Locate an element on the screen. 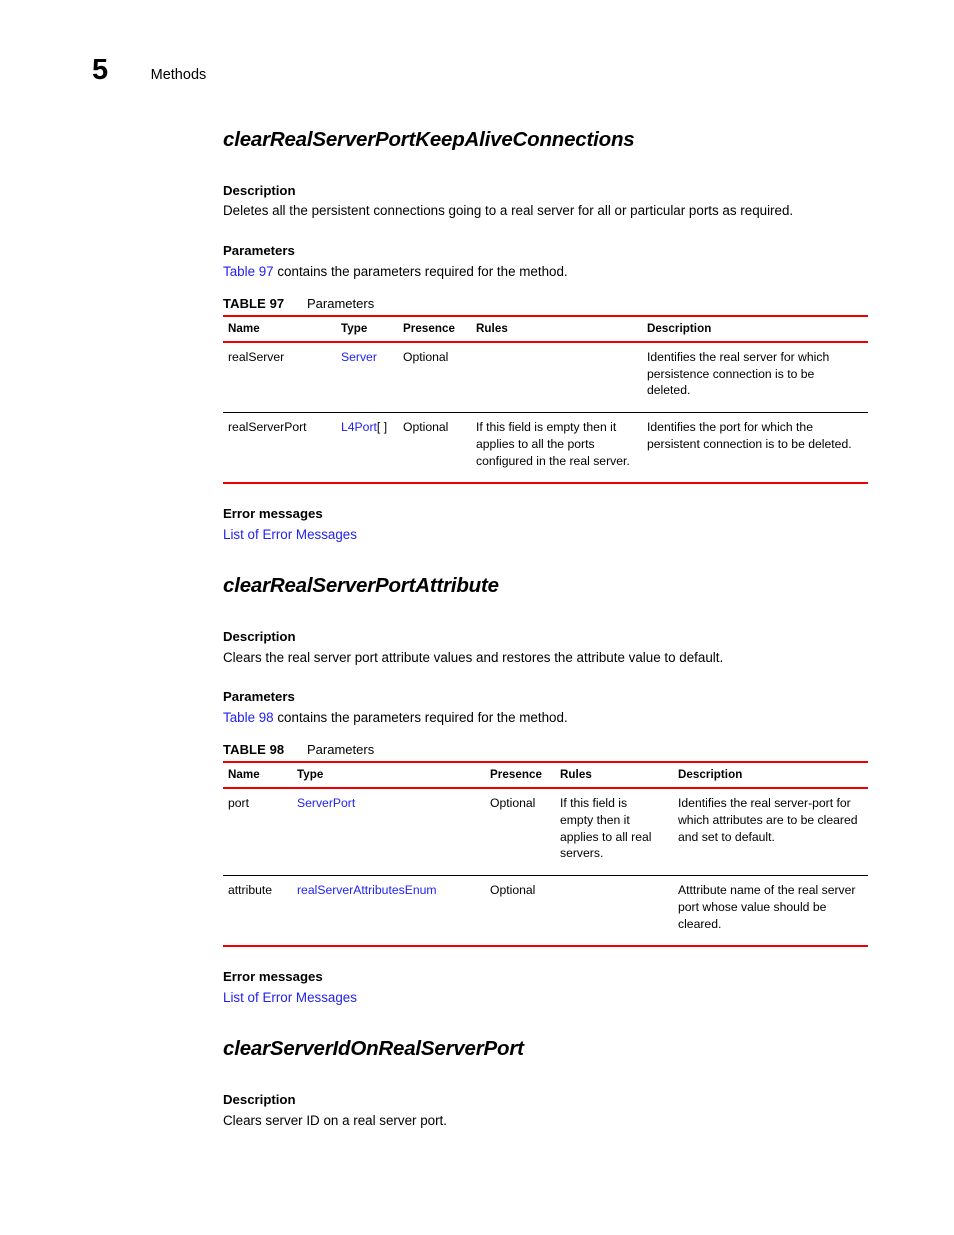  cell-type: ServerPort is located at coordinates (388, 832).